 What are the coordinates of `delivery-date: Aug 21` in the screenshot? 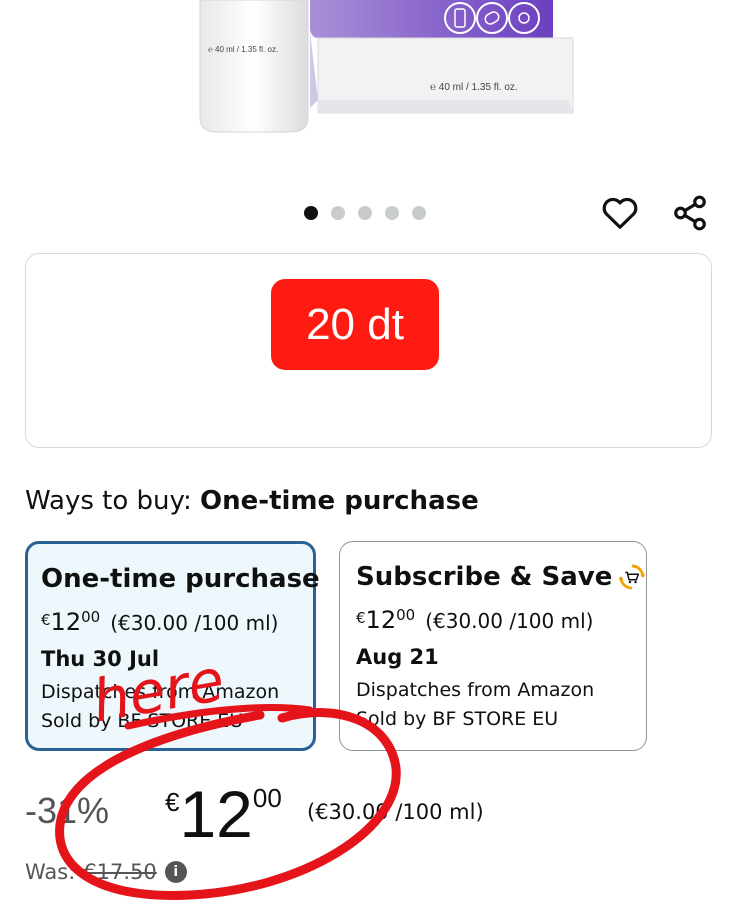 It's located at (397, 657).